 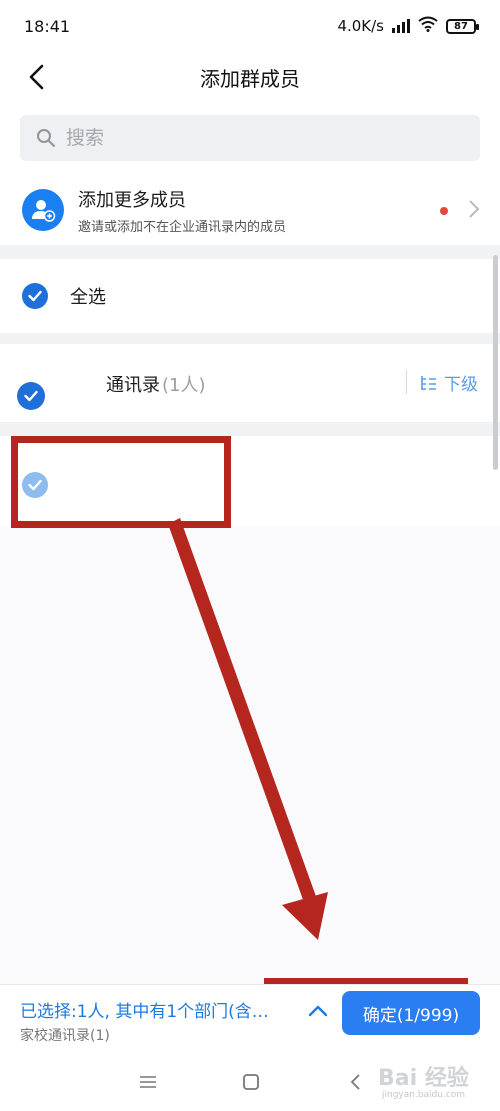 I want to click on annotation-arrow, so click(x=248, y=729).